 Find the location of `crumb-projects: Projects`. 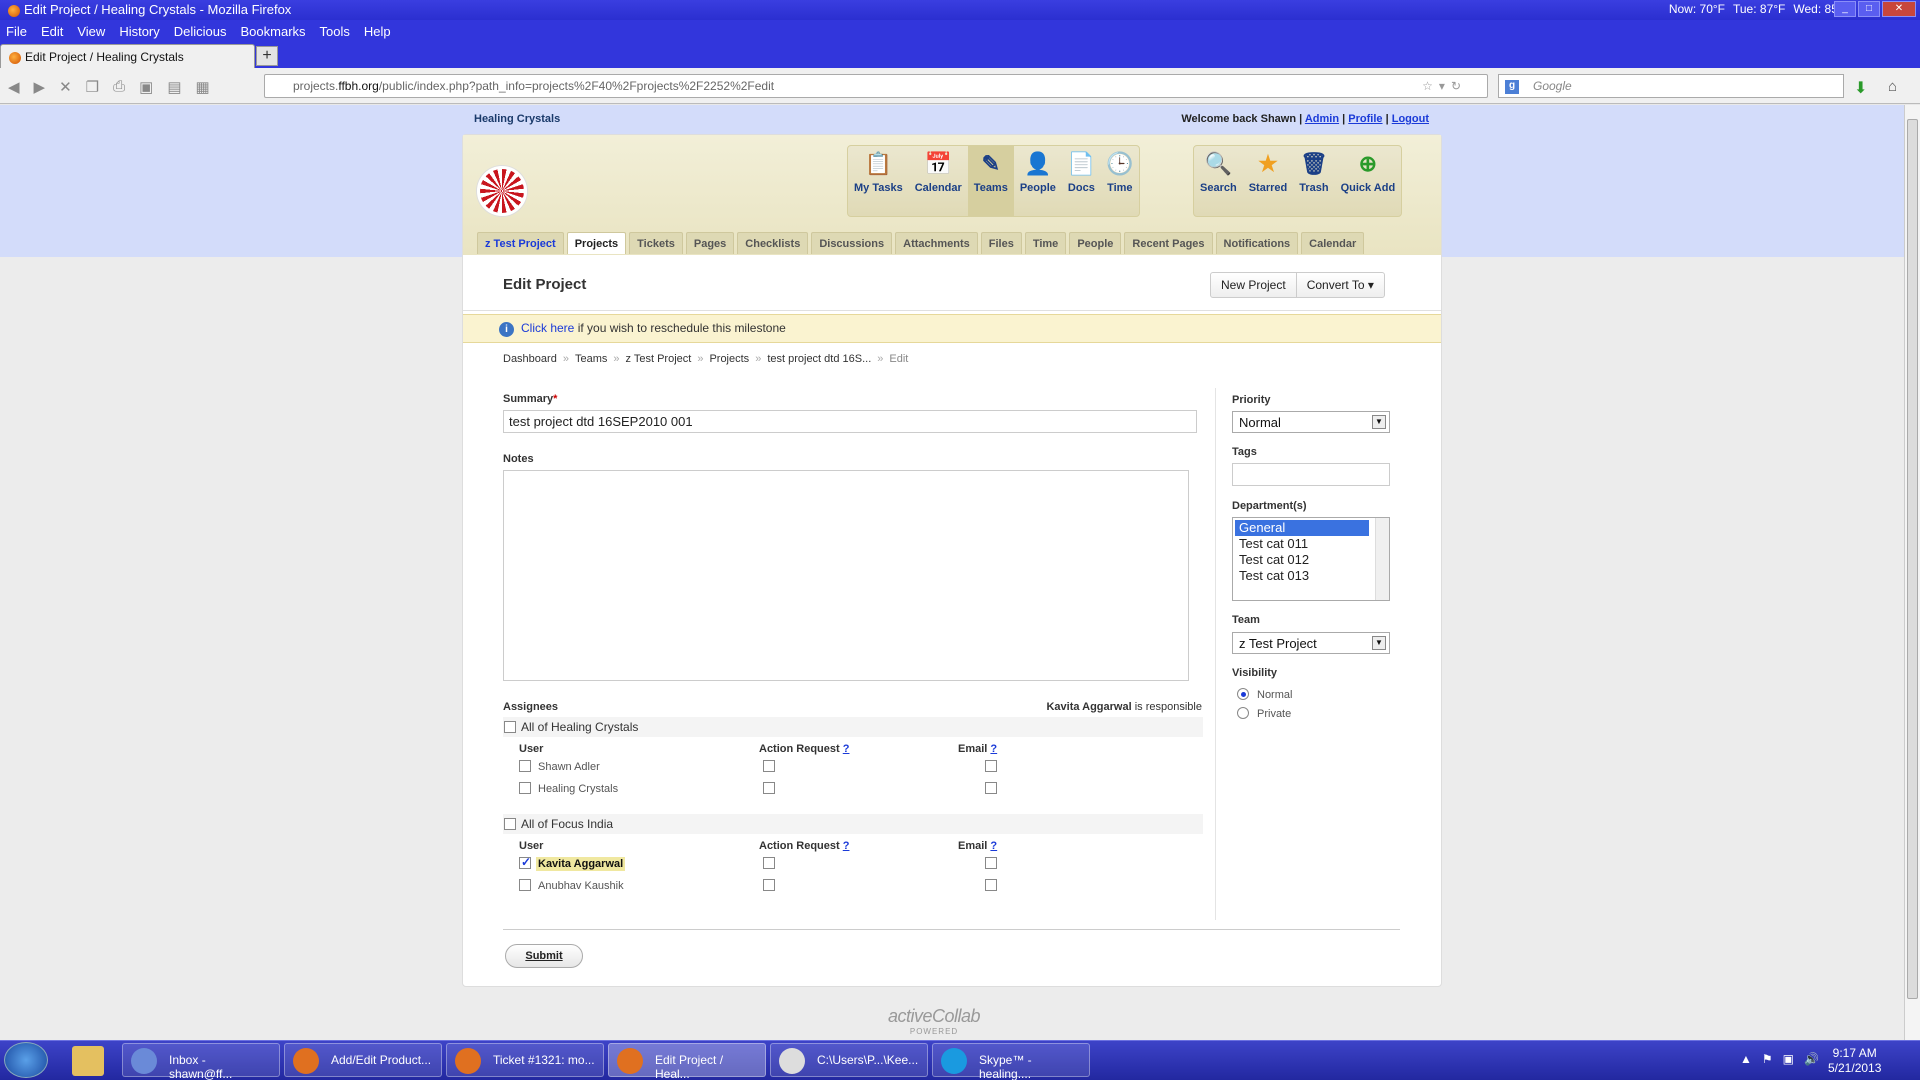

crumb-projects: Projects is located at coordinates (729, 359).